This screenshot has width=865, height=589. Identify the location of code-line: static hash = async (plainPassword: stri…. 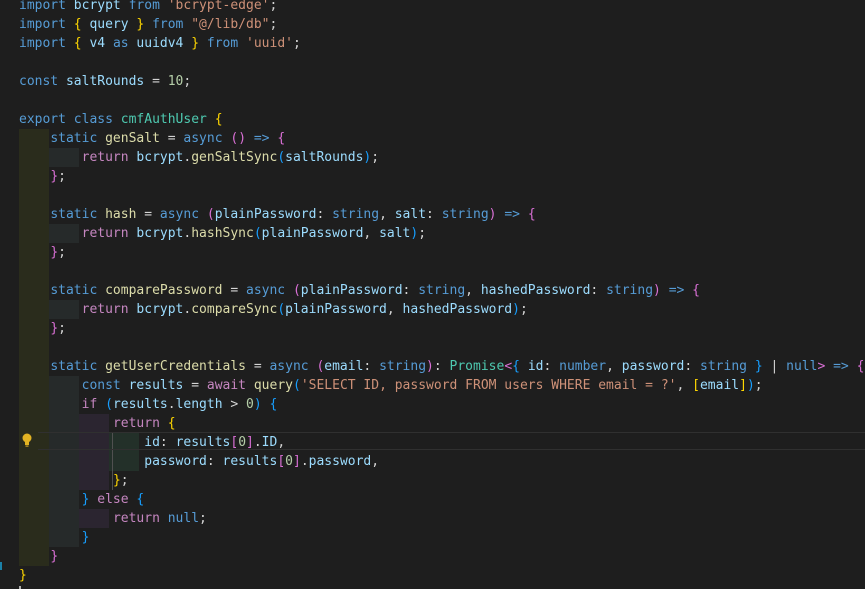
(277, 214).